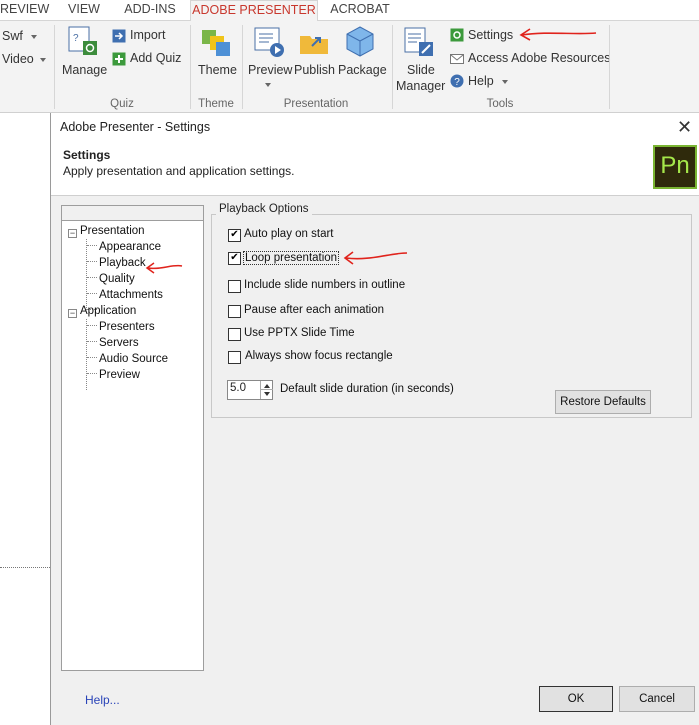 Image resolution: width=699 pixels, height=725 pixels. Describe the element at coordinates (319, 356) in the screenshot. I see `always-show-focus-label: Always show focus rectangle` at that location.